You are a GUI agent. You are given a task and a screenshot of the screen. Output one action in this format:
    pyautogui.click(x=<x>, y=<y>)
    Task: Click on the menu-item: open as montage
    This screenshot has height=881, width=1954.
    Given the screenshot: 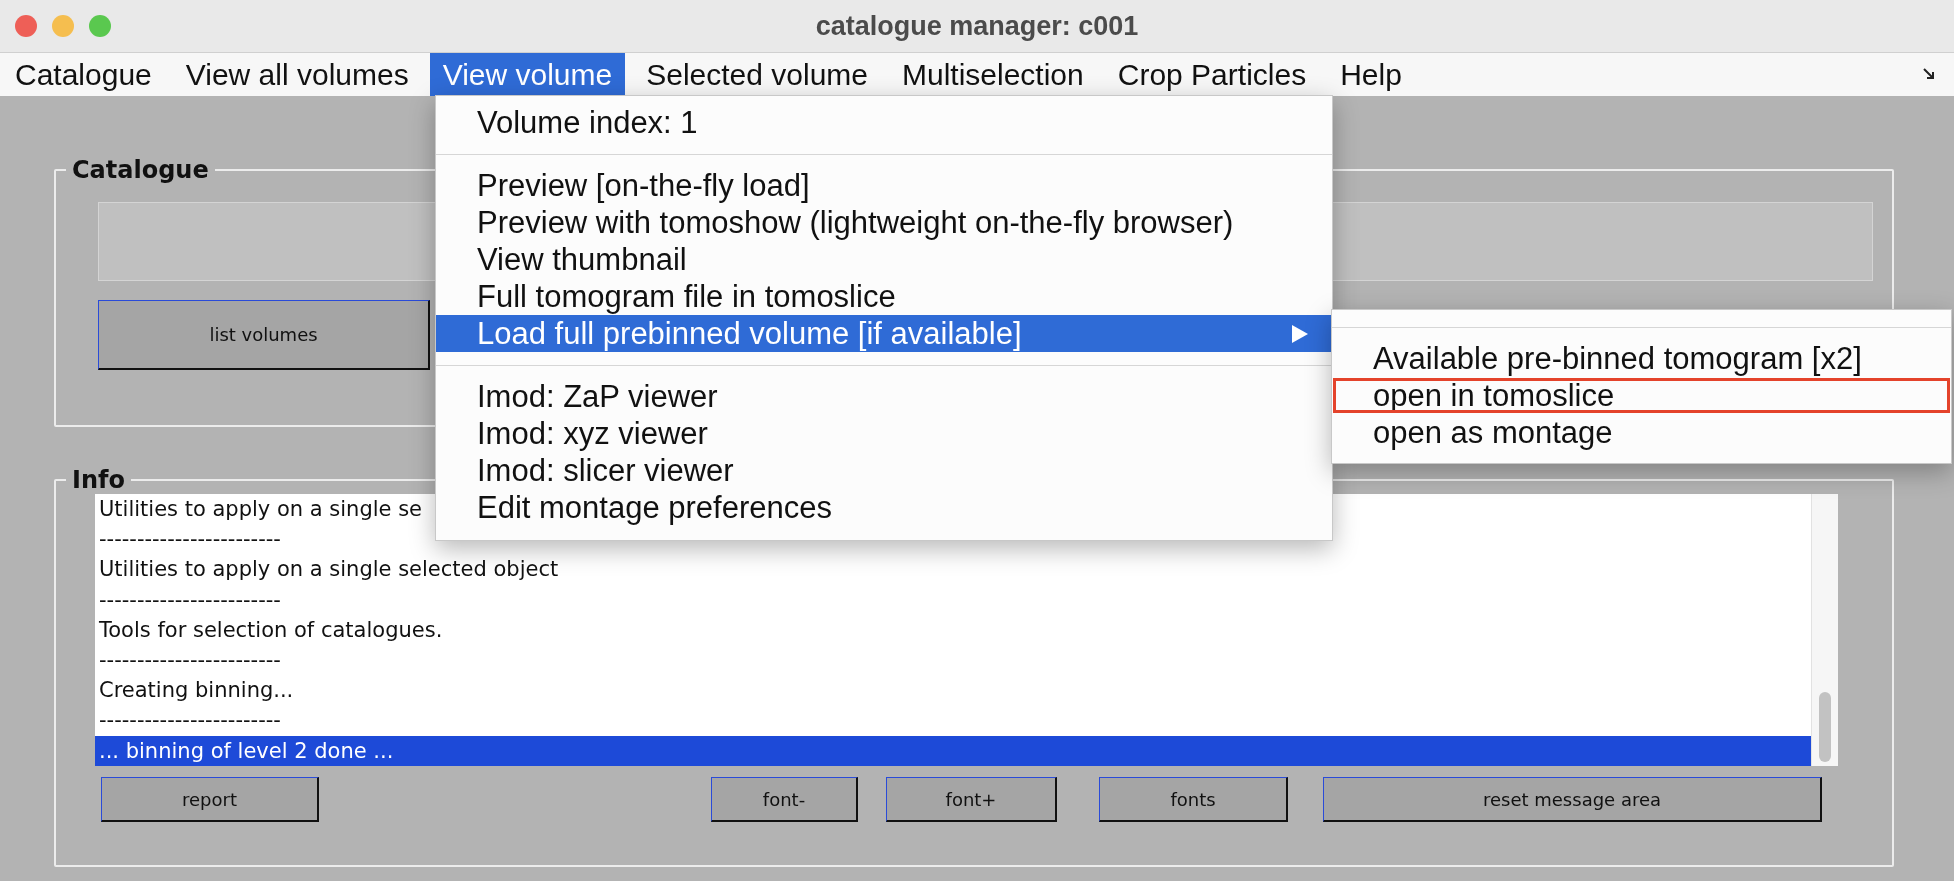 What is the action you would take?
    pyautogui.click(x=1641, y=432)
    